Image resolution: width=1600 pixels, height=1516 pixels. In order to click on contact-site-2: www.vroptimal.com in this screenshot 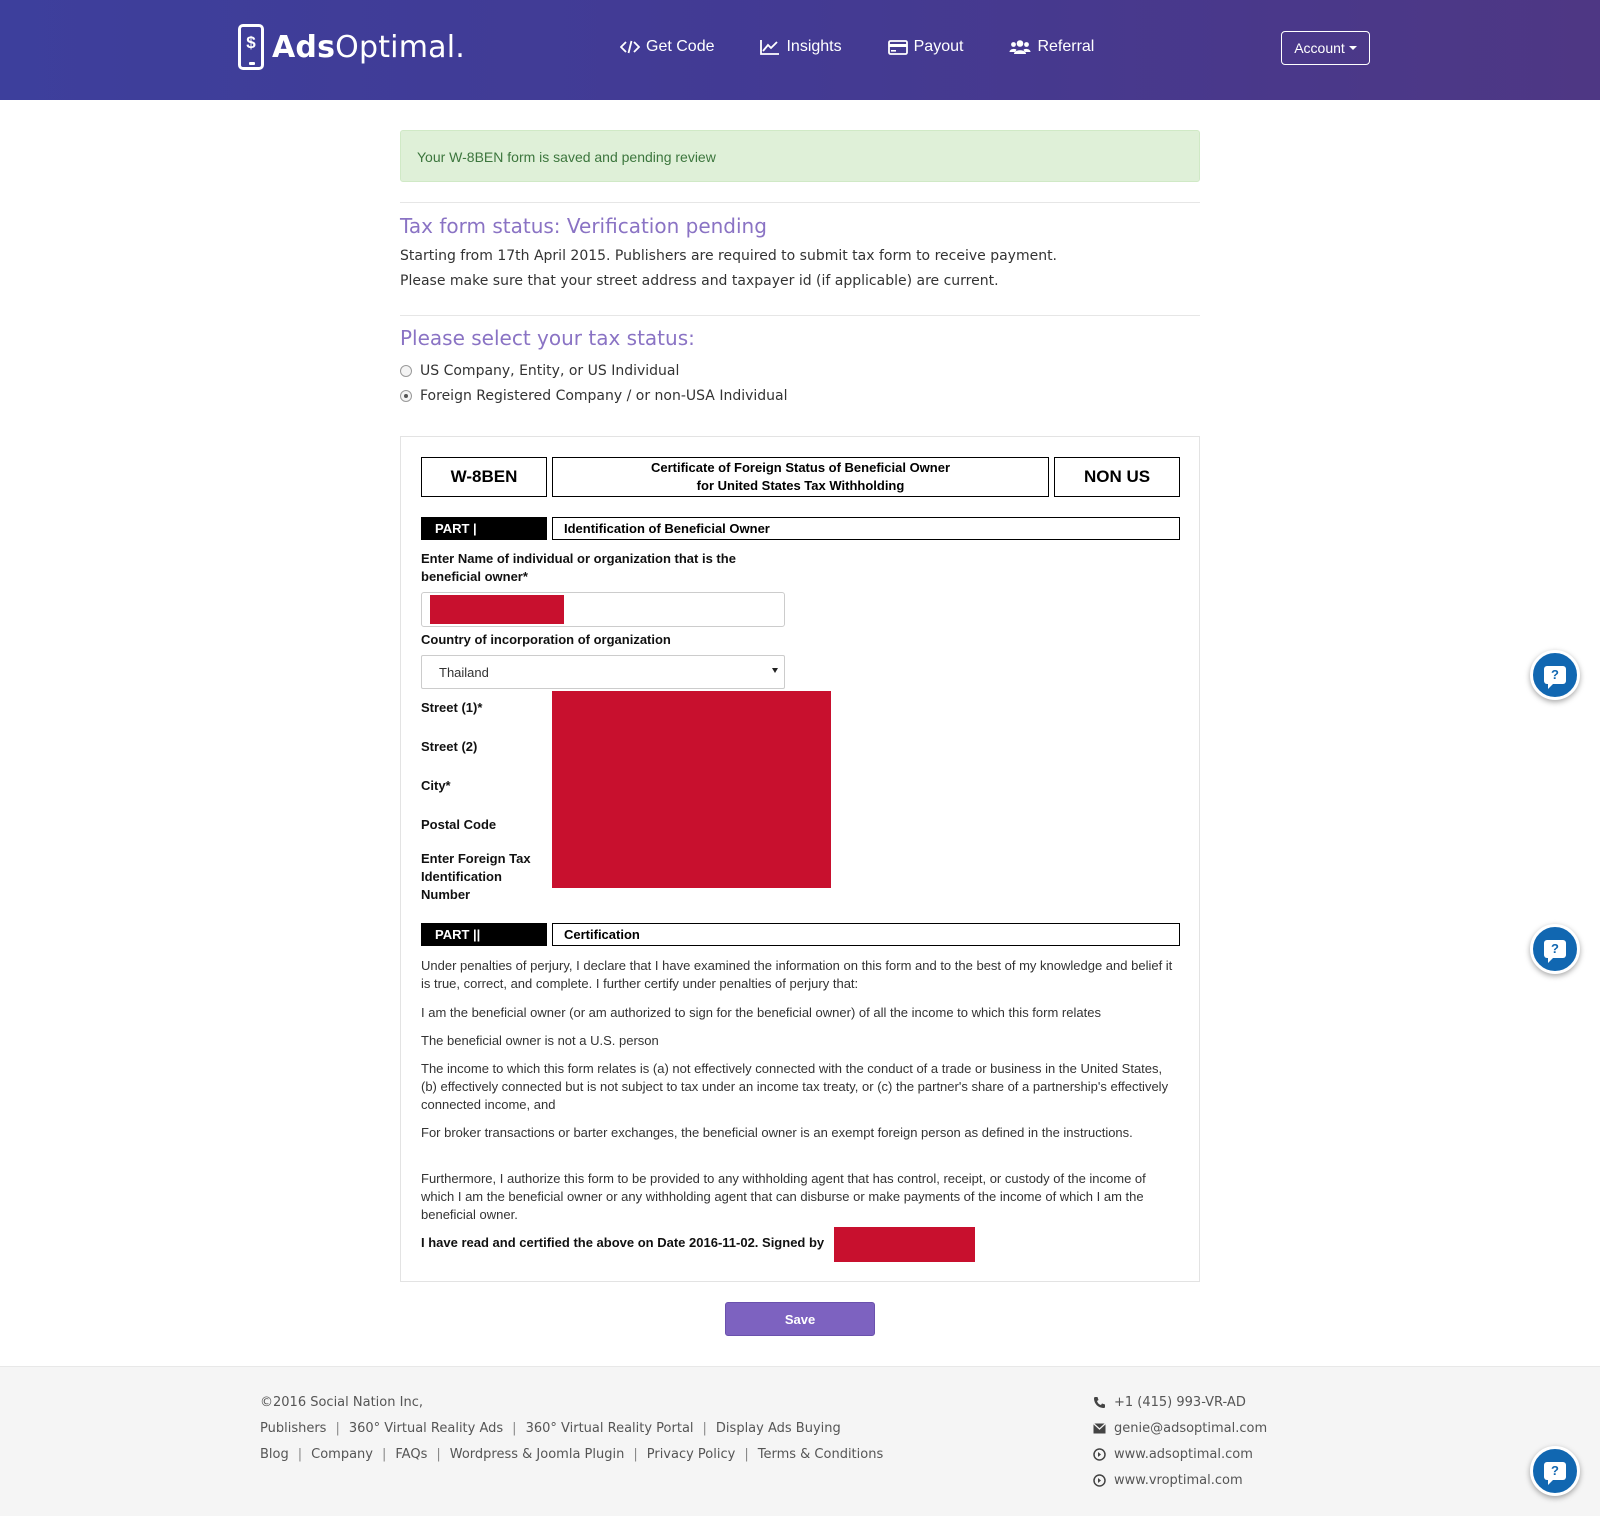, I will do `click(1168, 1480)`.